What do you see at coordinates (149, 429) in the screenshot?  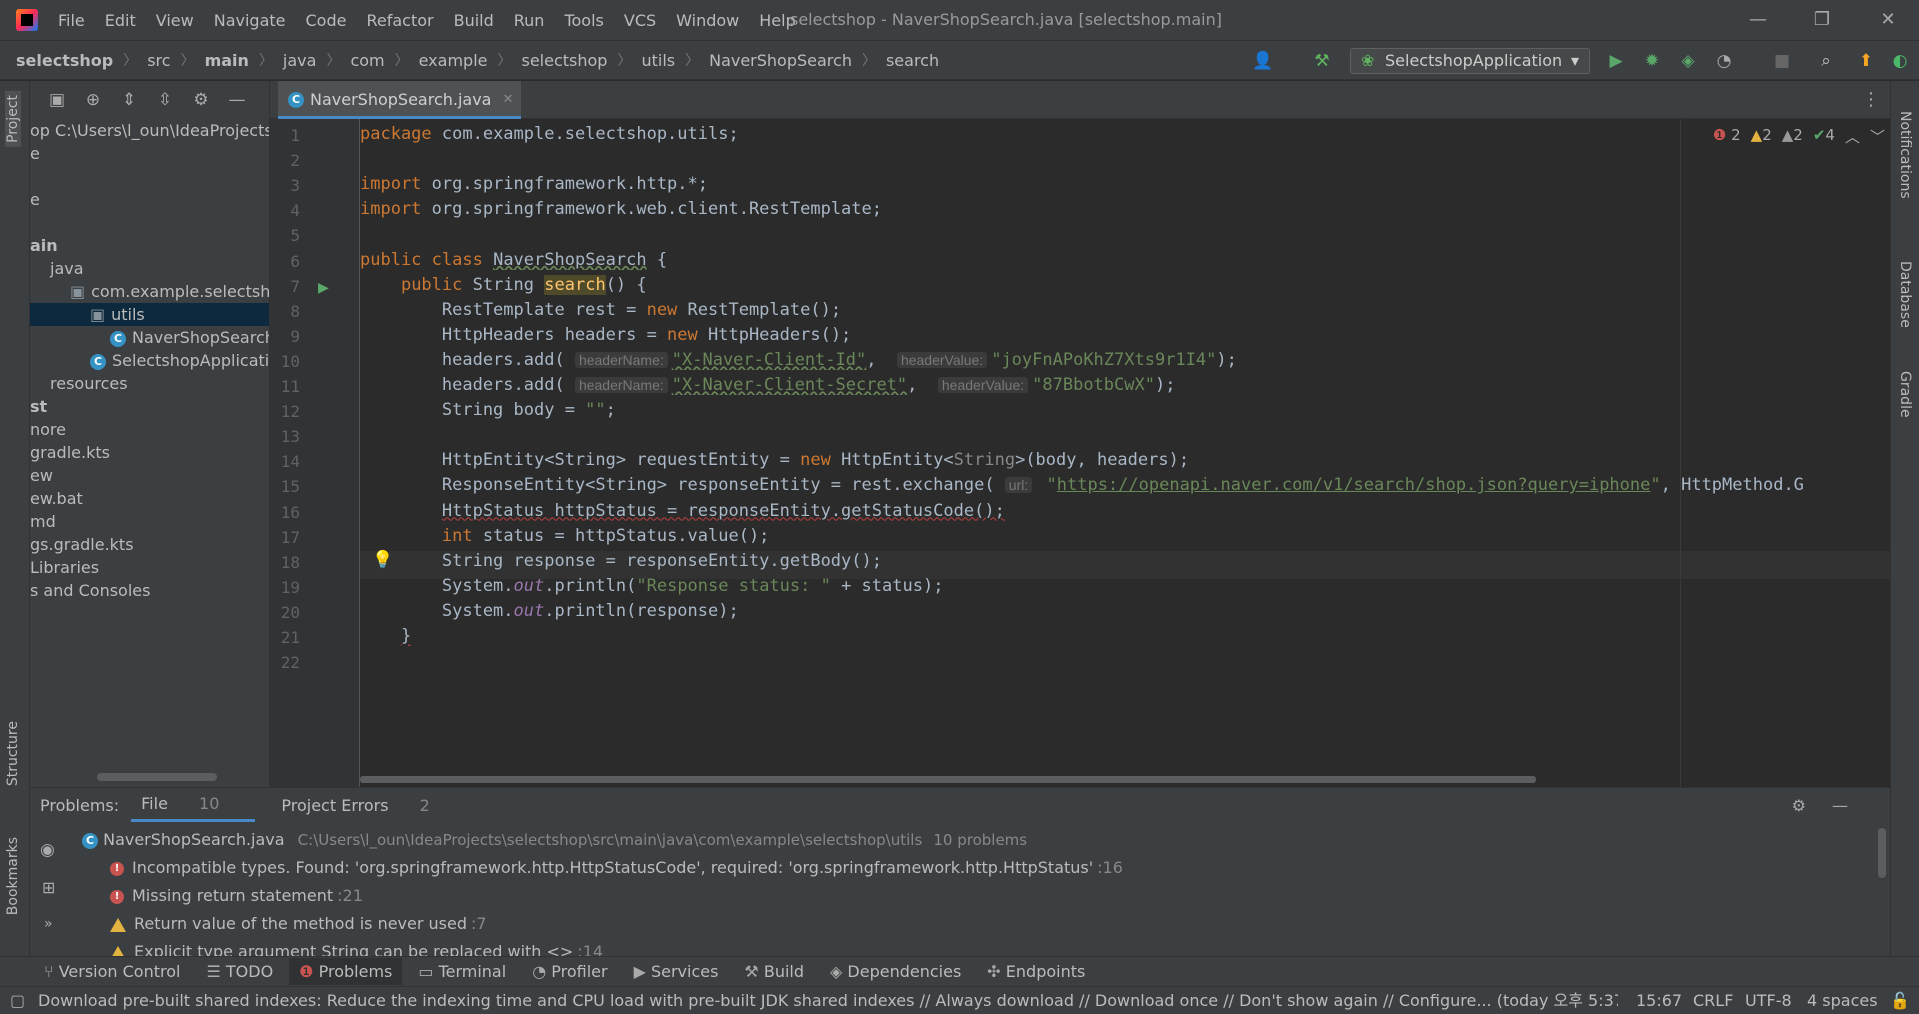 I see `project-tree-item: nore` at bounding box center [149, 429].